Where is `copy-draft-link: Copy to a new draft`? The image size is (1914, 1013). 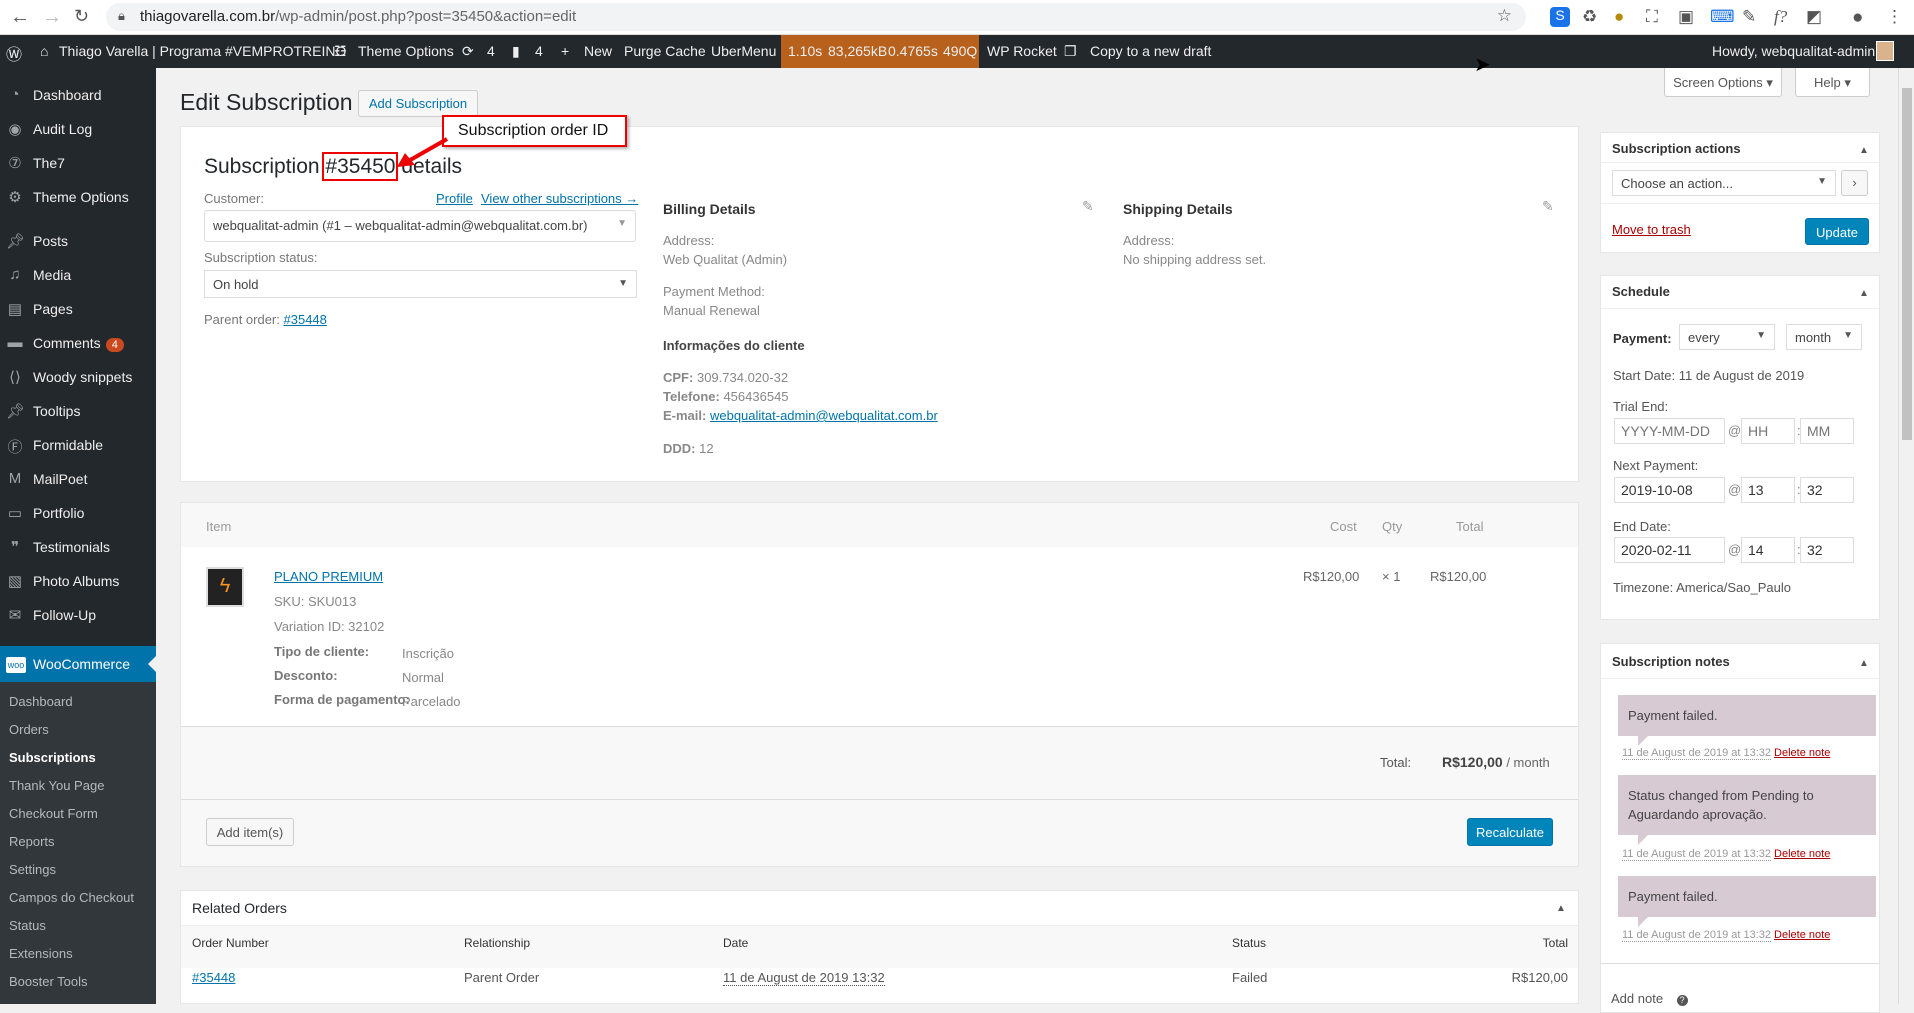 copy-draft-link: Copy to a new draft is located at coordinates (1150, 51).